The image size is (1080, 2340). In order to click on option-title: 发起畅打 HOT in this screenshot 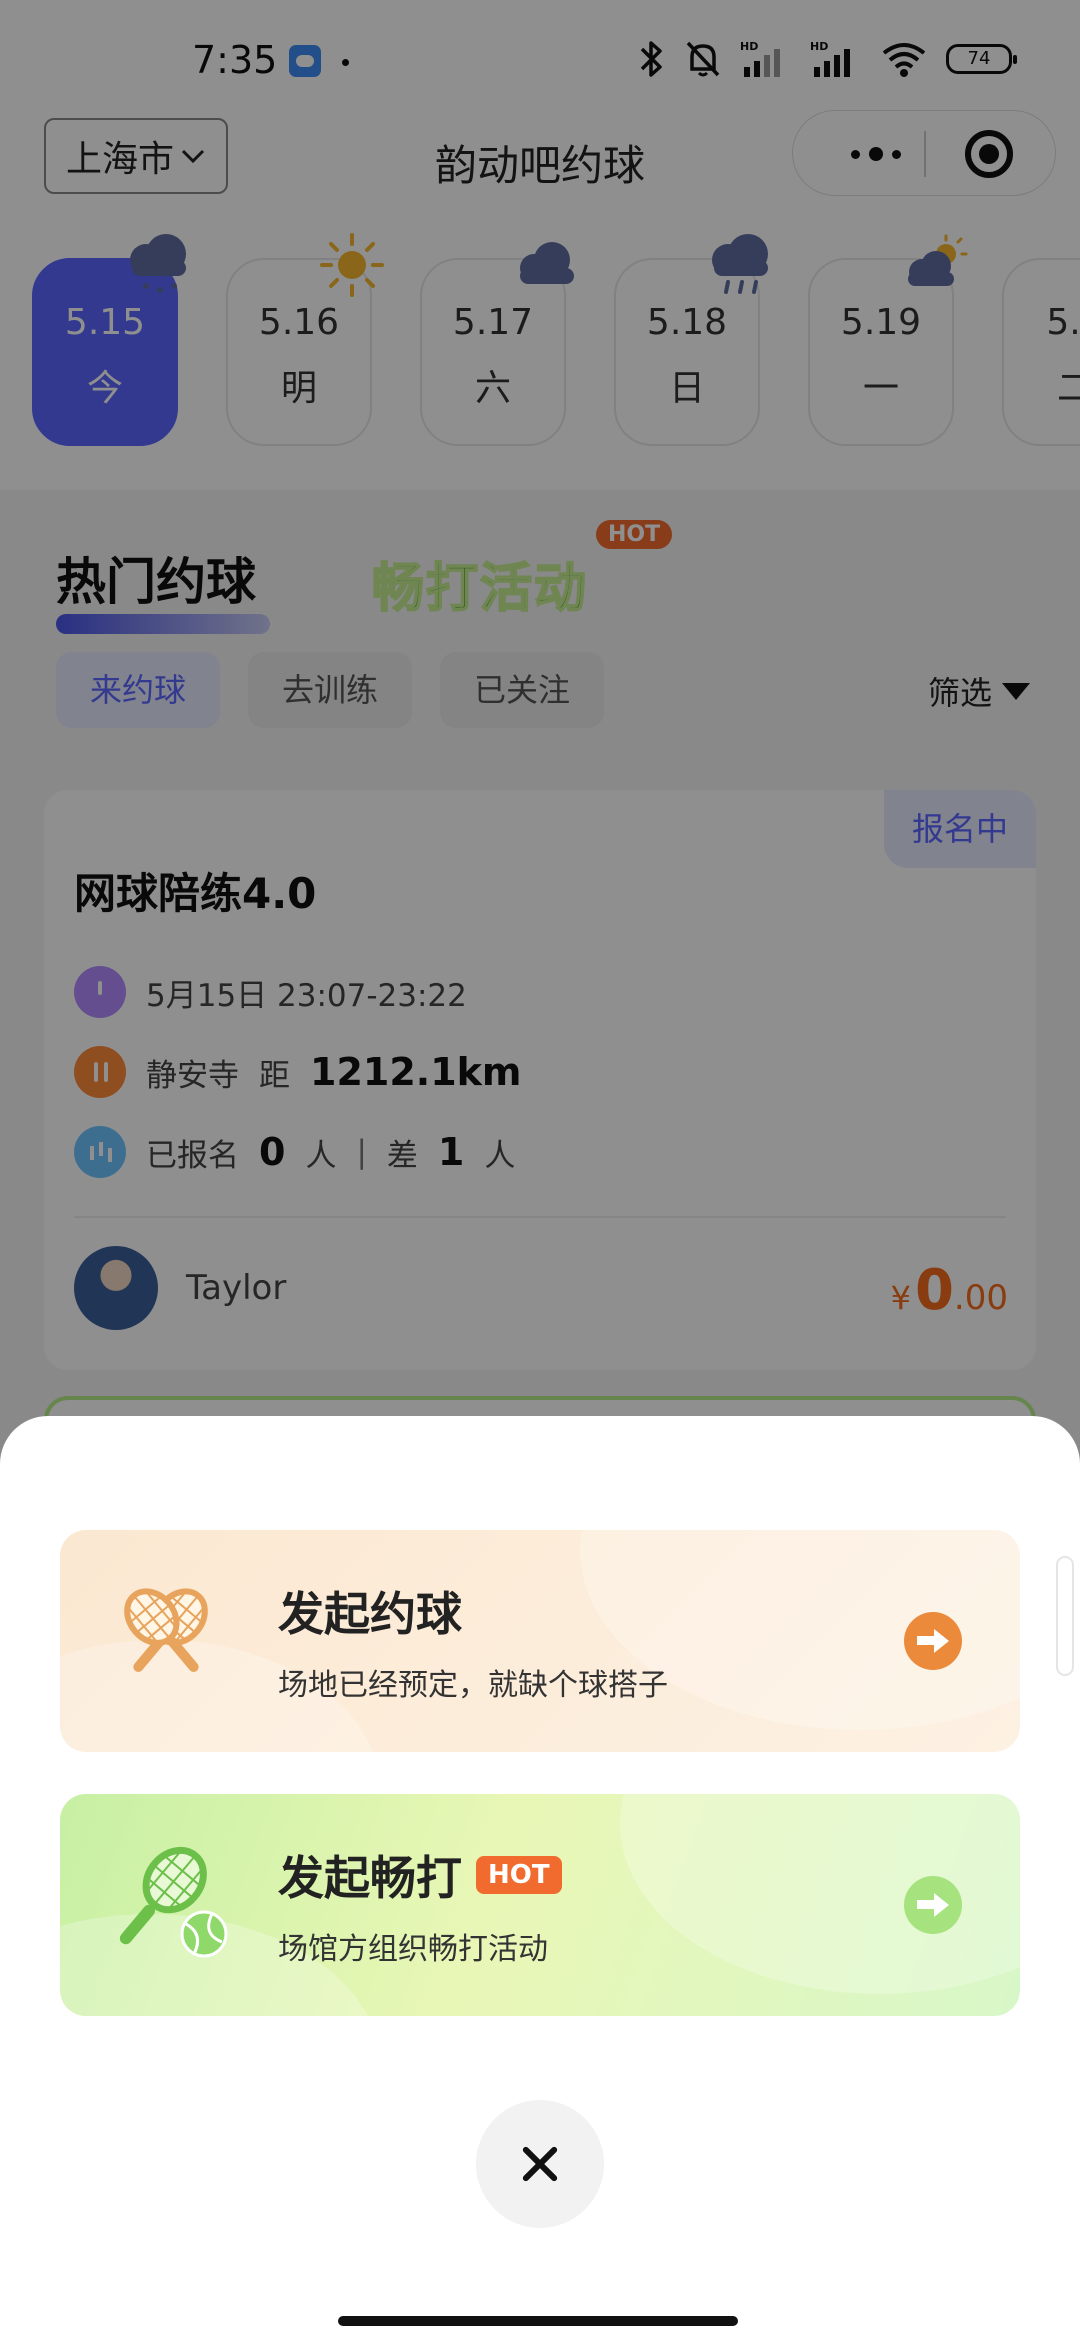, I will do `click(420, 1875)`.